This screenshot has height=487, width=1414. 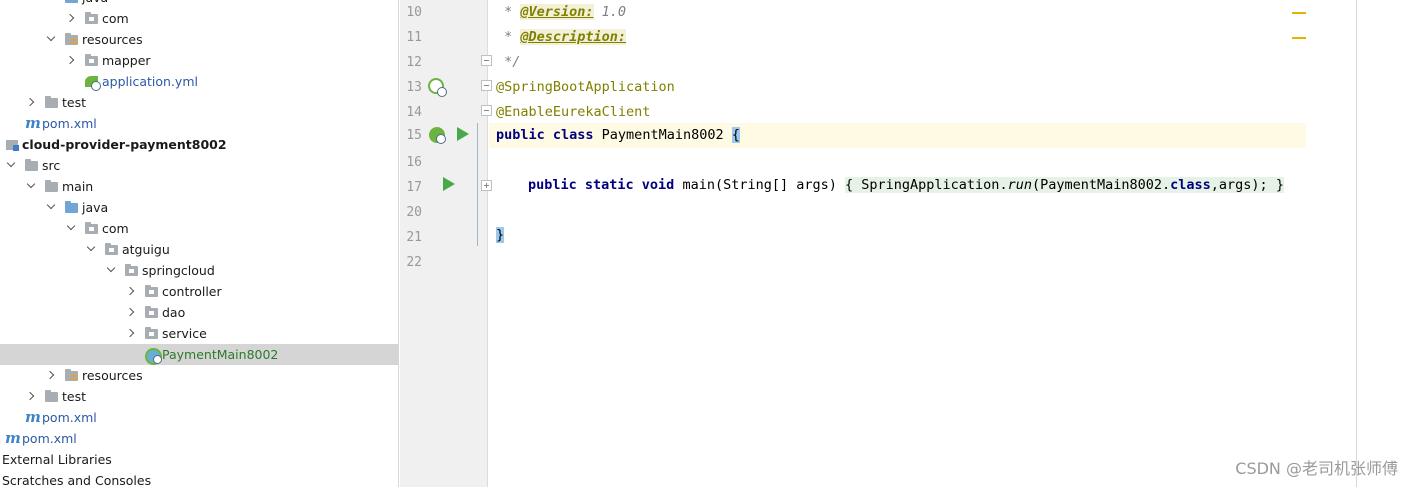 What do you see at coordinates (77, 480) in the screenshot?
I see `tree-item-label: Scratches and Consoles` at bounding box center [77, 480].